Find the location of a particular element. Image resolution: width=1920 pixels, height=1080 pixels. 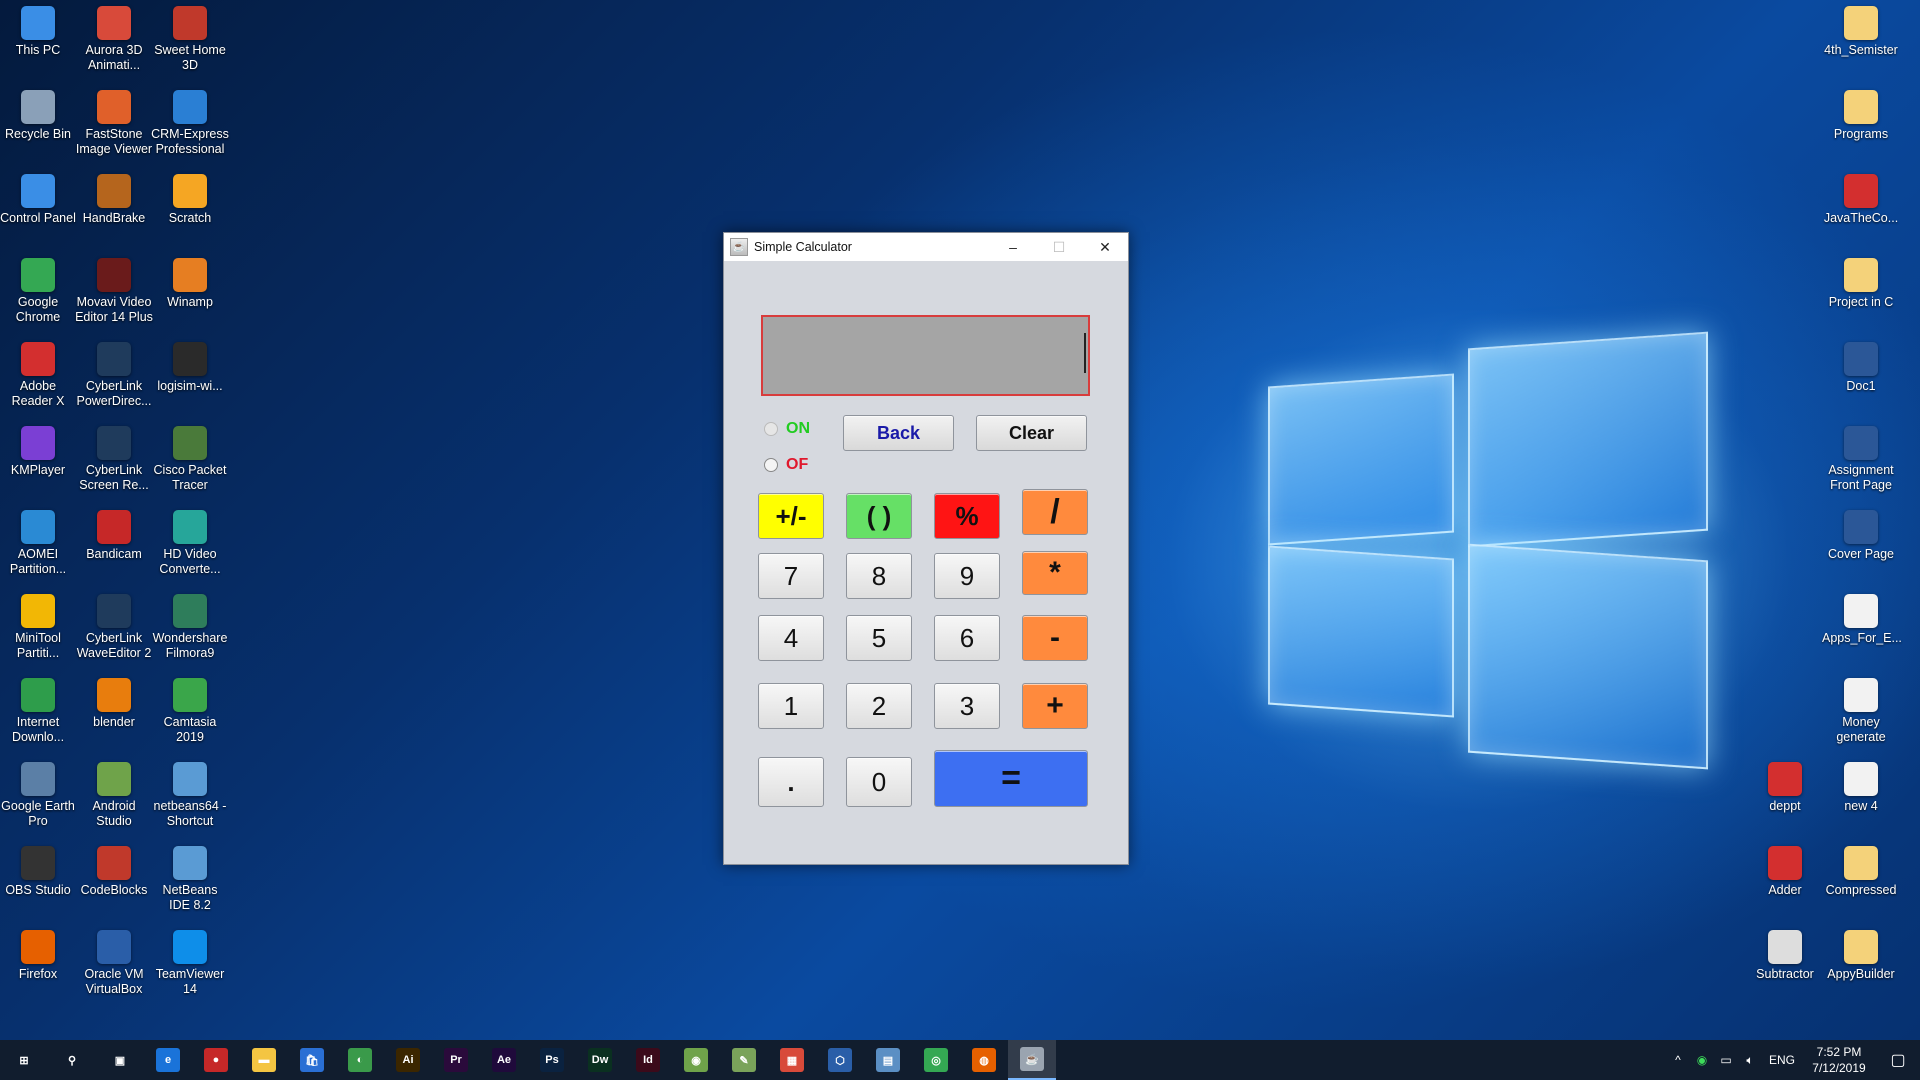

desktop-icon: Bandicam is located at coordinates (114, 536).